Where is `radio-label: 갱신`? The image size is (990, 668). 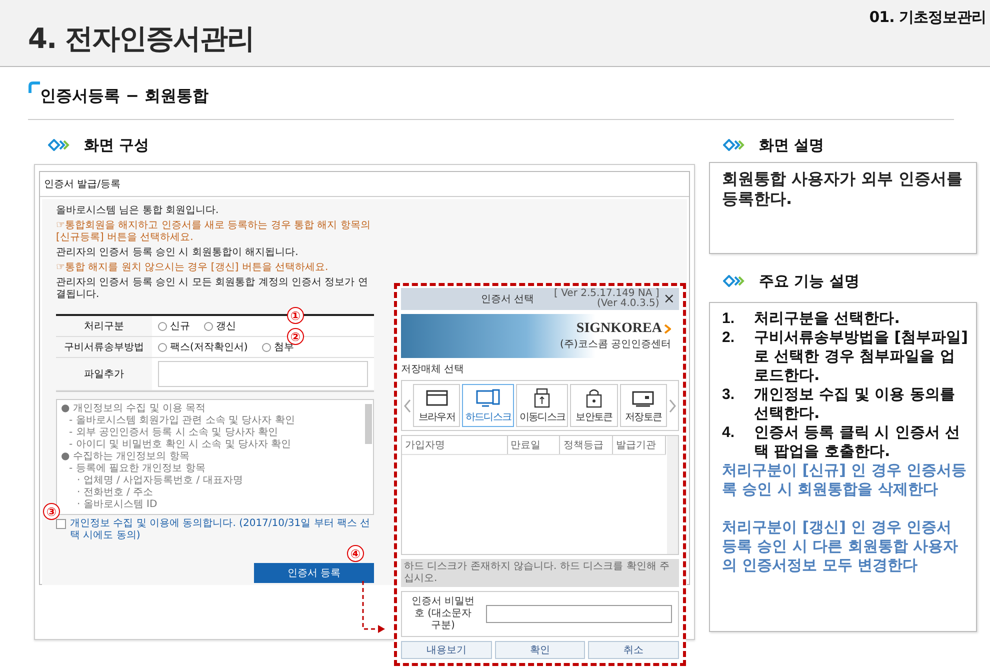 radio-label: 갱신 is located at coordinates (226, 326).